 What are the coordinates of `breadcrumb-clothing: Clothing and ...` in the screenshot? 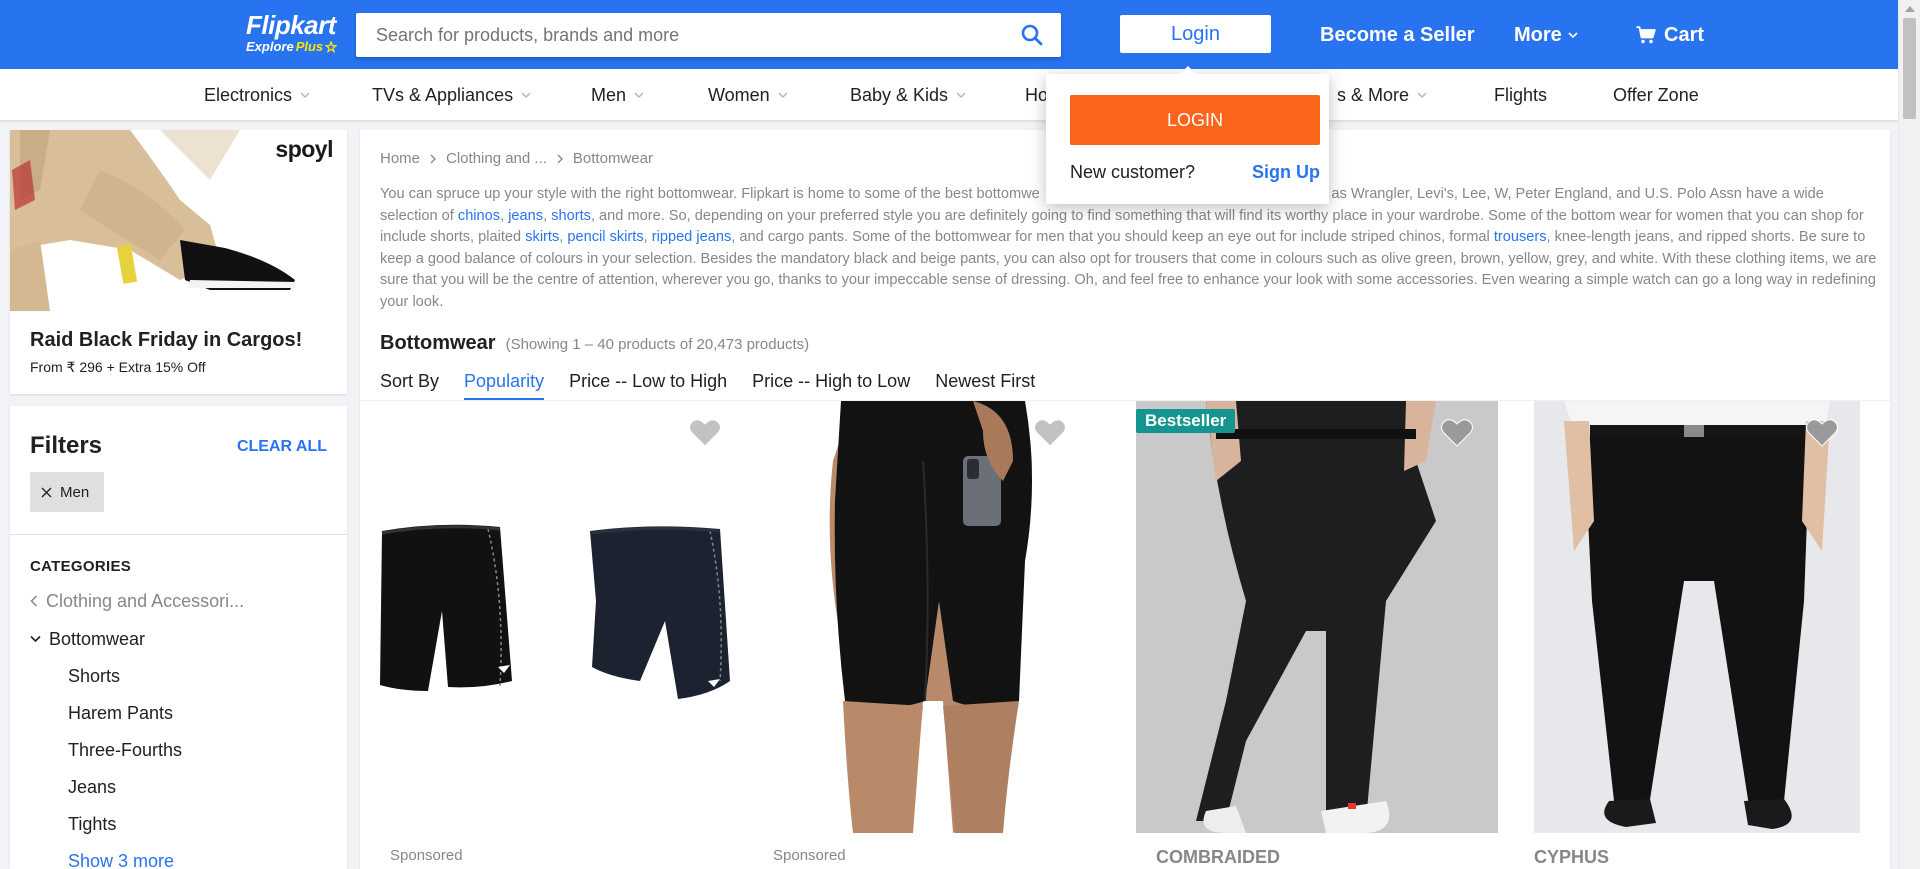 It's located at (496, 159).